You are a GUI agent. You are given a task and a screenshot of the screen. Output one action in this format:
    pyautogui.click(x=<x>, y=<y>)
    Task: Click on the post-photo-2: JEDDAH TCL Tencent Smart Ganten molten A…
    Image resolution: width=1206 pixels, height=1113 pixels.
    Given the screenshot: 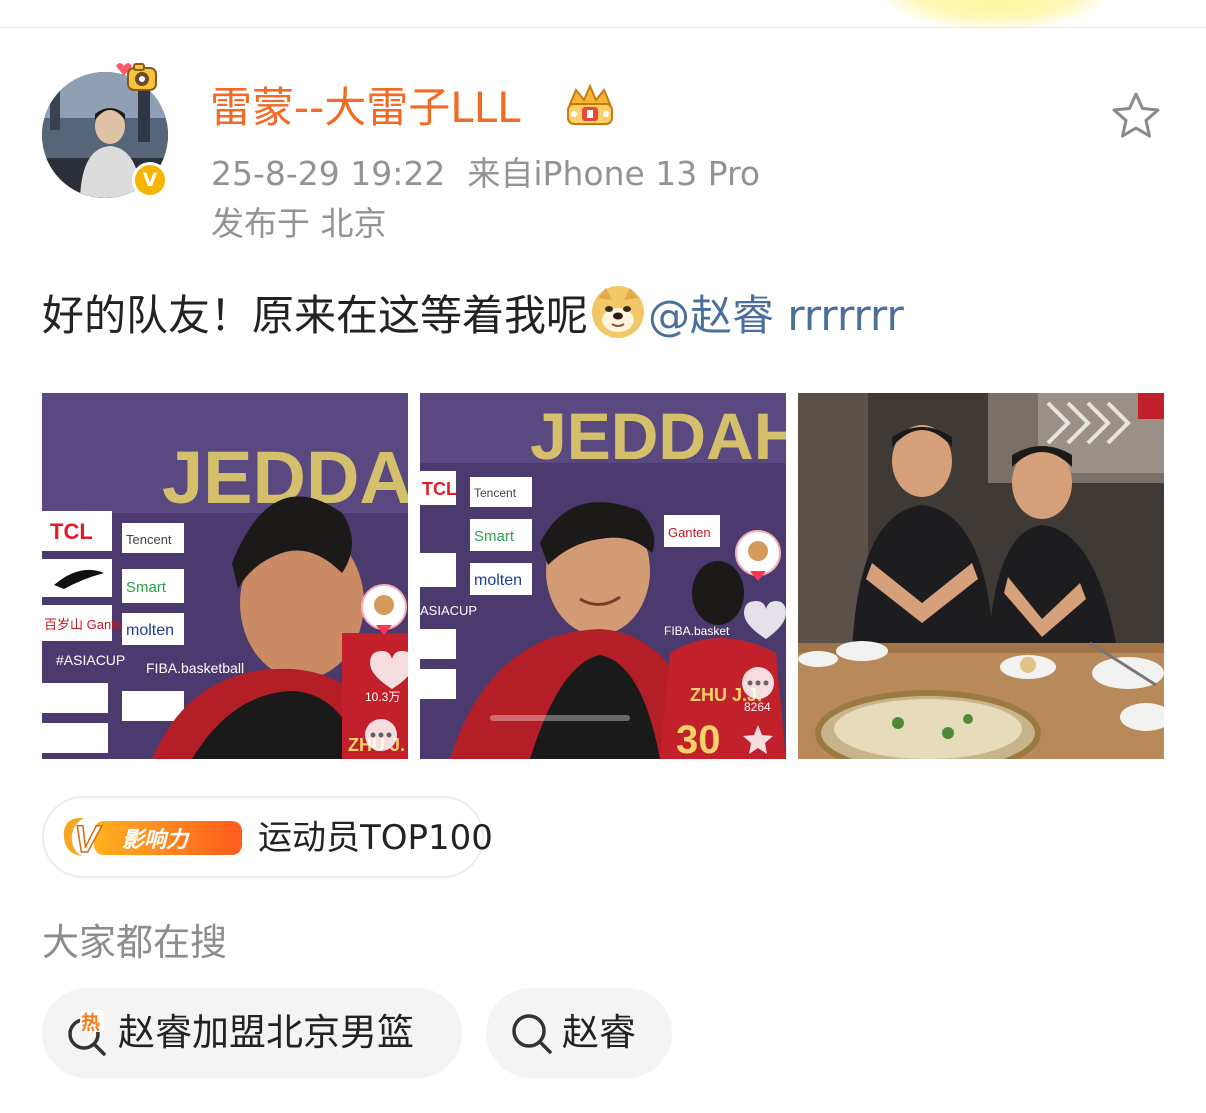 What is the action you would take?
    pyautogui.click(x=603, y=576)
    